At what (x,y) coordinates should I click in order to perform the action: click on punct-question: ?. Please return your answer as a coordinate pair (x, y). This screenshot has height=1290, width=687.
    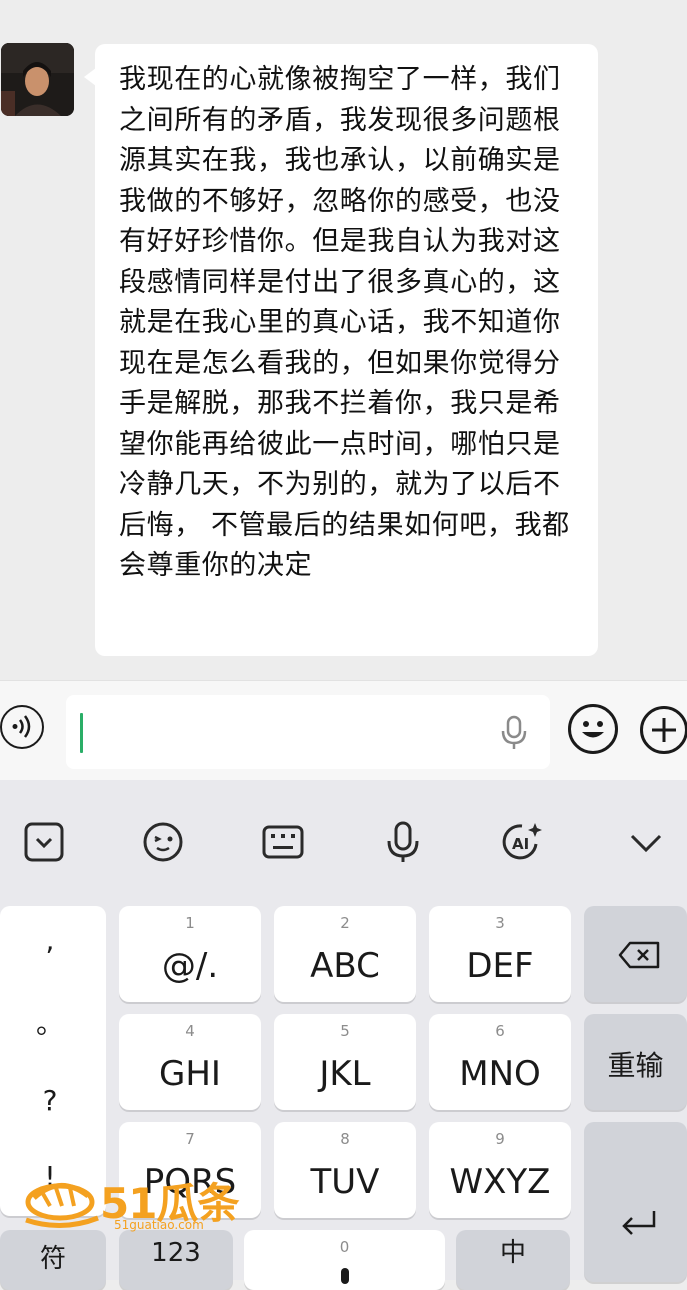
    Looking at the image, I should click on (50, 1100).